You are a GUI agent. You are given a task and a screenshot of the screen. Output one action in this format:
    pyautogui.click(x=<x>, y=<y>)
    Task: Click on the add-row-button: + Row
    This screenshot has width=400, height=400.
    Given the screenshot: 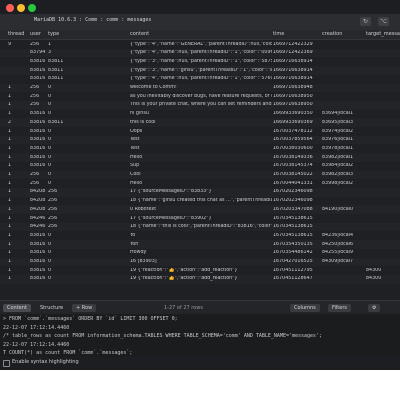 What is the action you would take?
    pyautogui.click(x=84, y=308)
    